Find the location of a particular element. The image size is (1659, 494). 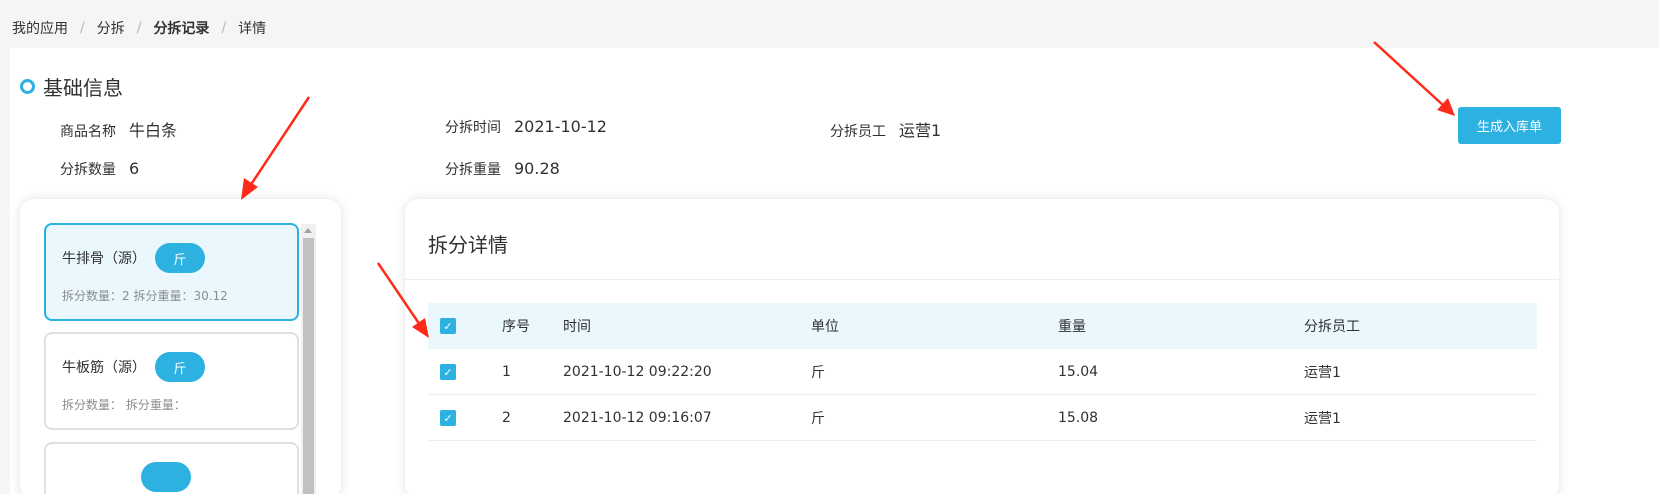

time-label: 分拆时间 is located at coordinates (473, 128).